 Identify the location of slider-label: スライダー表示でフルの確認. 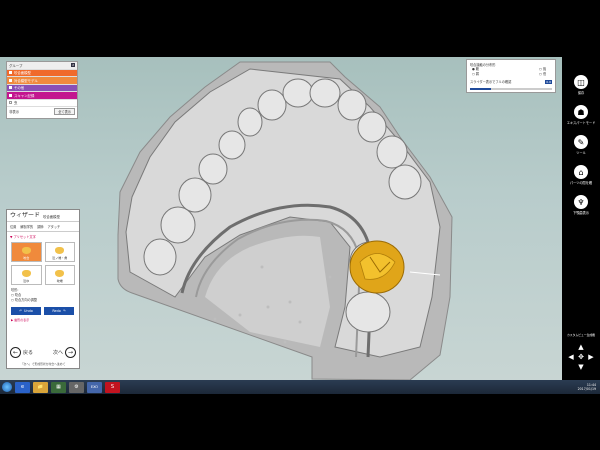
(491, 82).